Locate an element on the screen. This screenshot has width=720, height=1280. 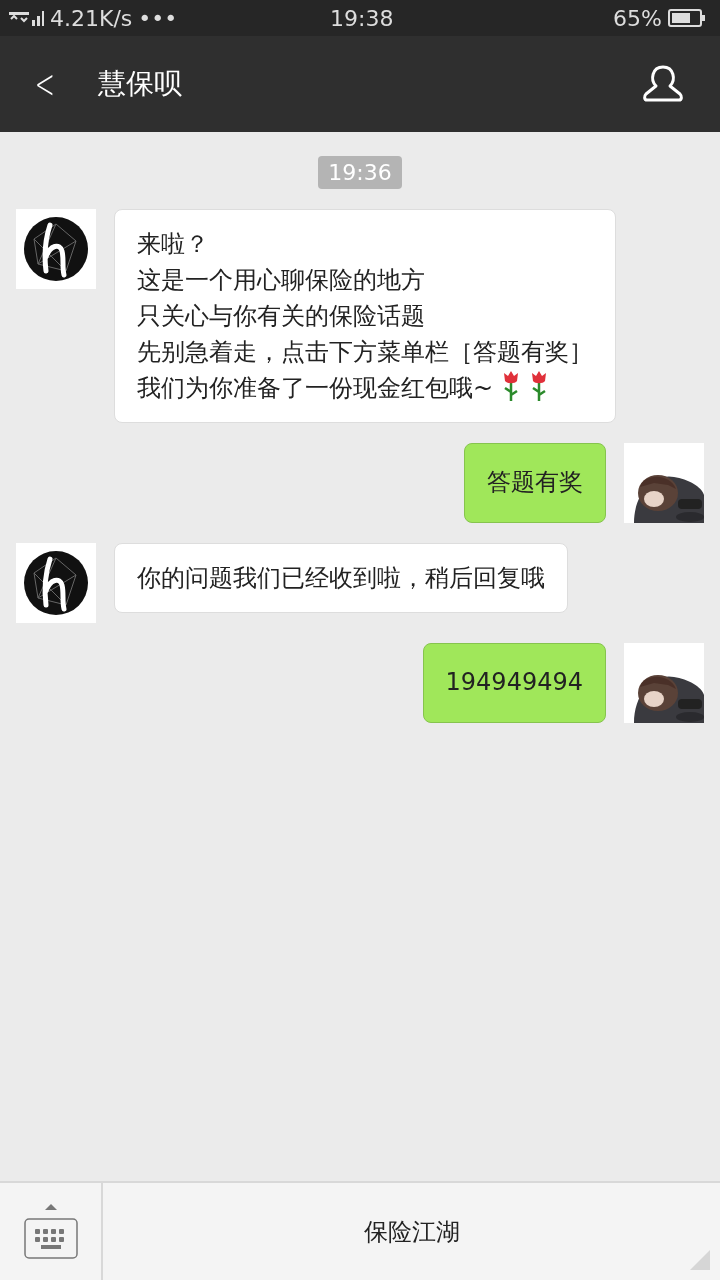
battery-percent: 65% is located at coordinates (637, 18).